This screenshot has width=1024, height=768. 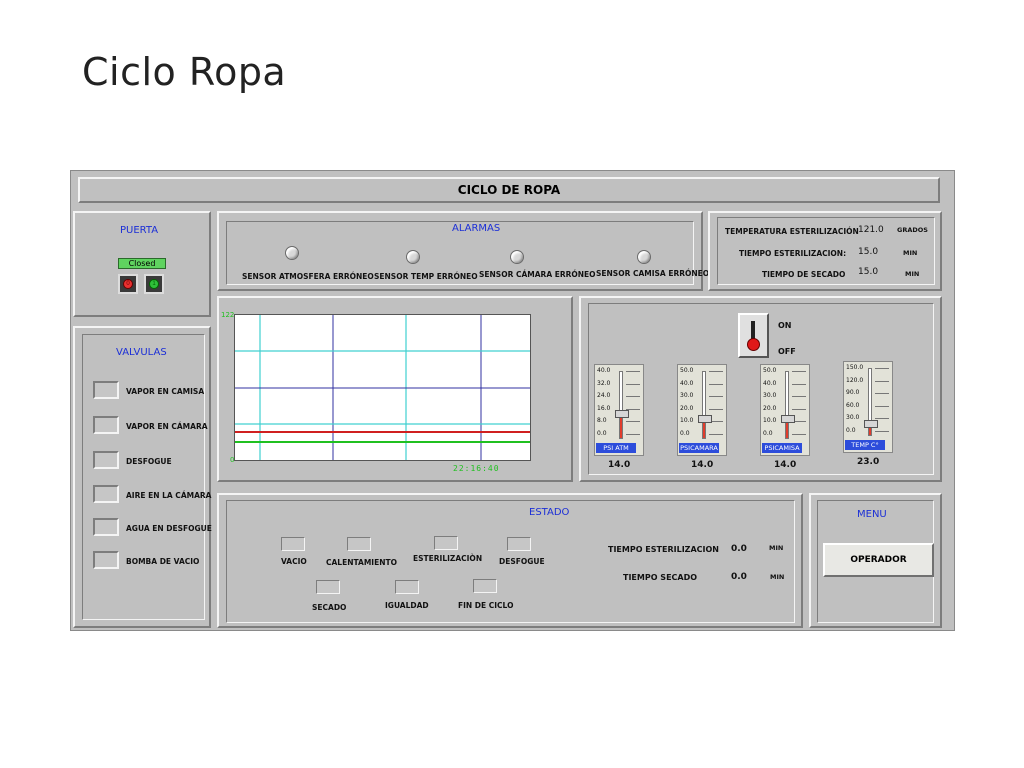 I want to click on gauge-fill, so click(x=621, y=426).